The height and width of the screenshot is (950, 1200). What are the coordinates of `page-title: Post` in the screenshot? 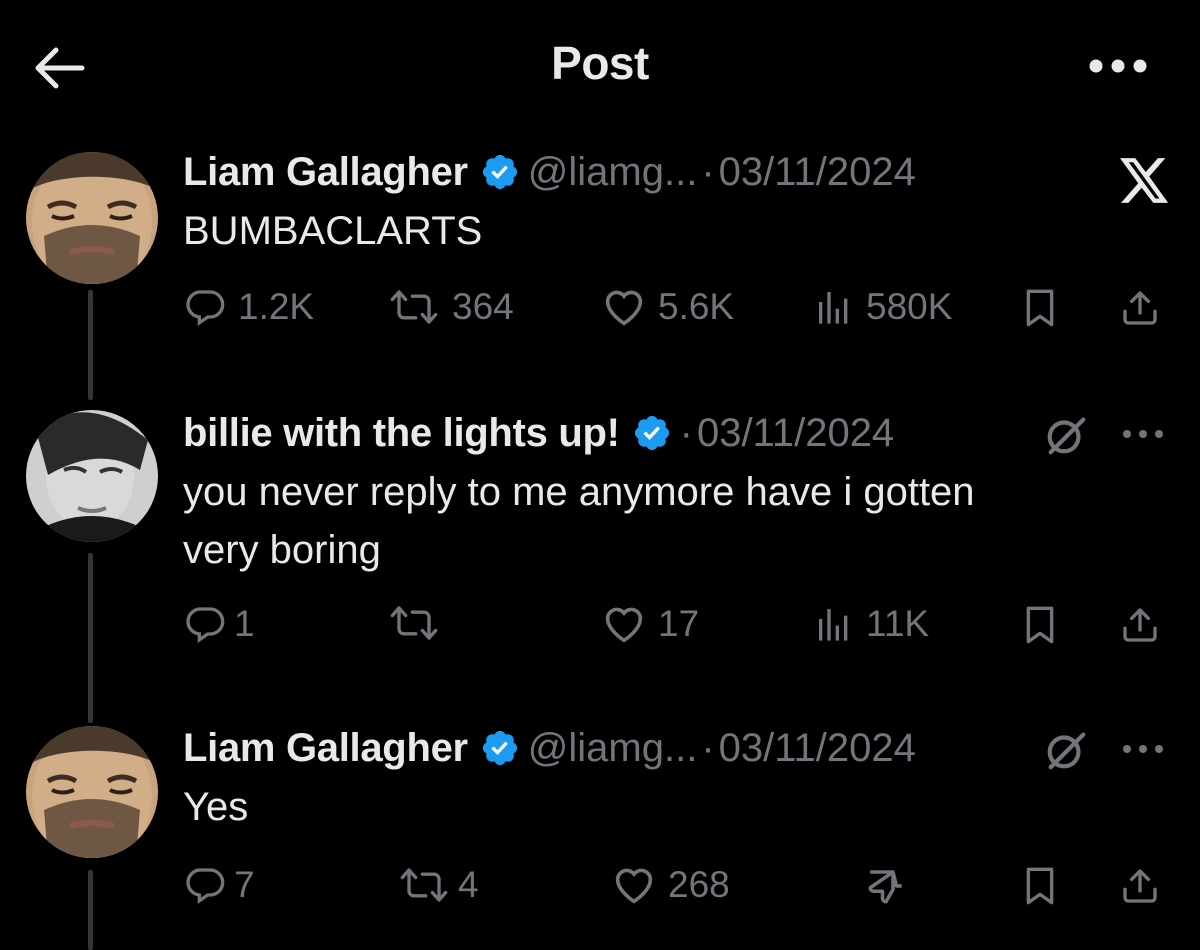 It's located at (600, 63).